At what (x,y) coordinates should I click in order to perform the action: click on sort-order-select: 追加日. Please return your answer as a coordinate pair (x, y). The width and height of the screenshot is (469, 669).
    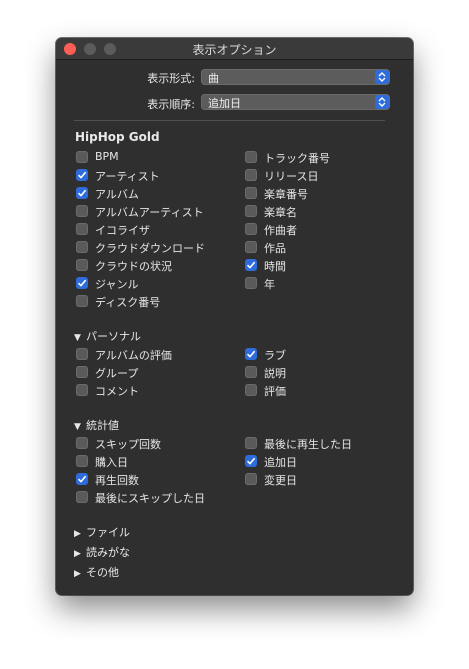
    Looking at the image, I should click on (295, 102).